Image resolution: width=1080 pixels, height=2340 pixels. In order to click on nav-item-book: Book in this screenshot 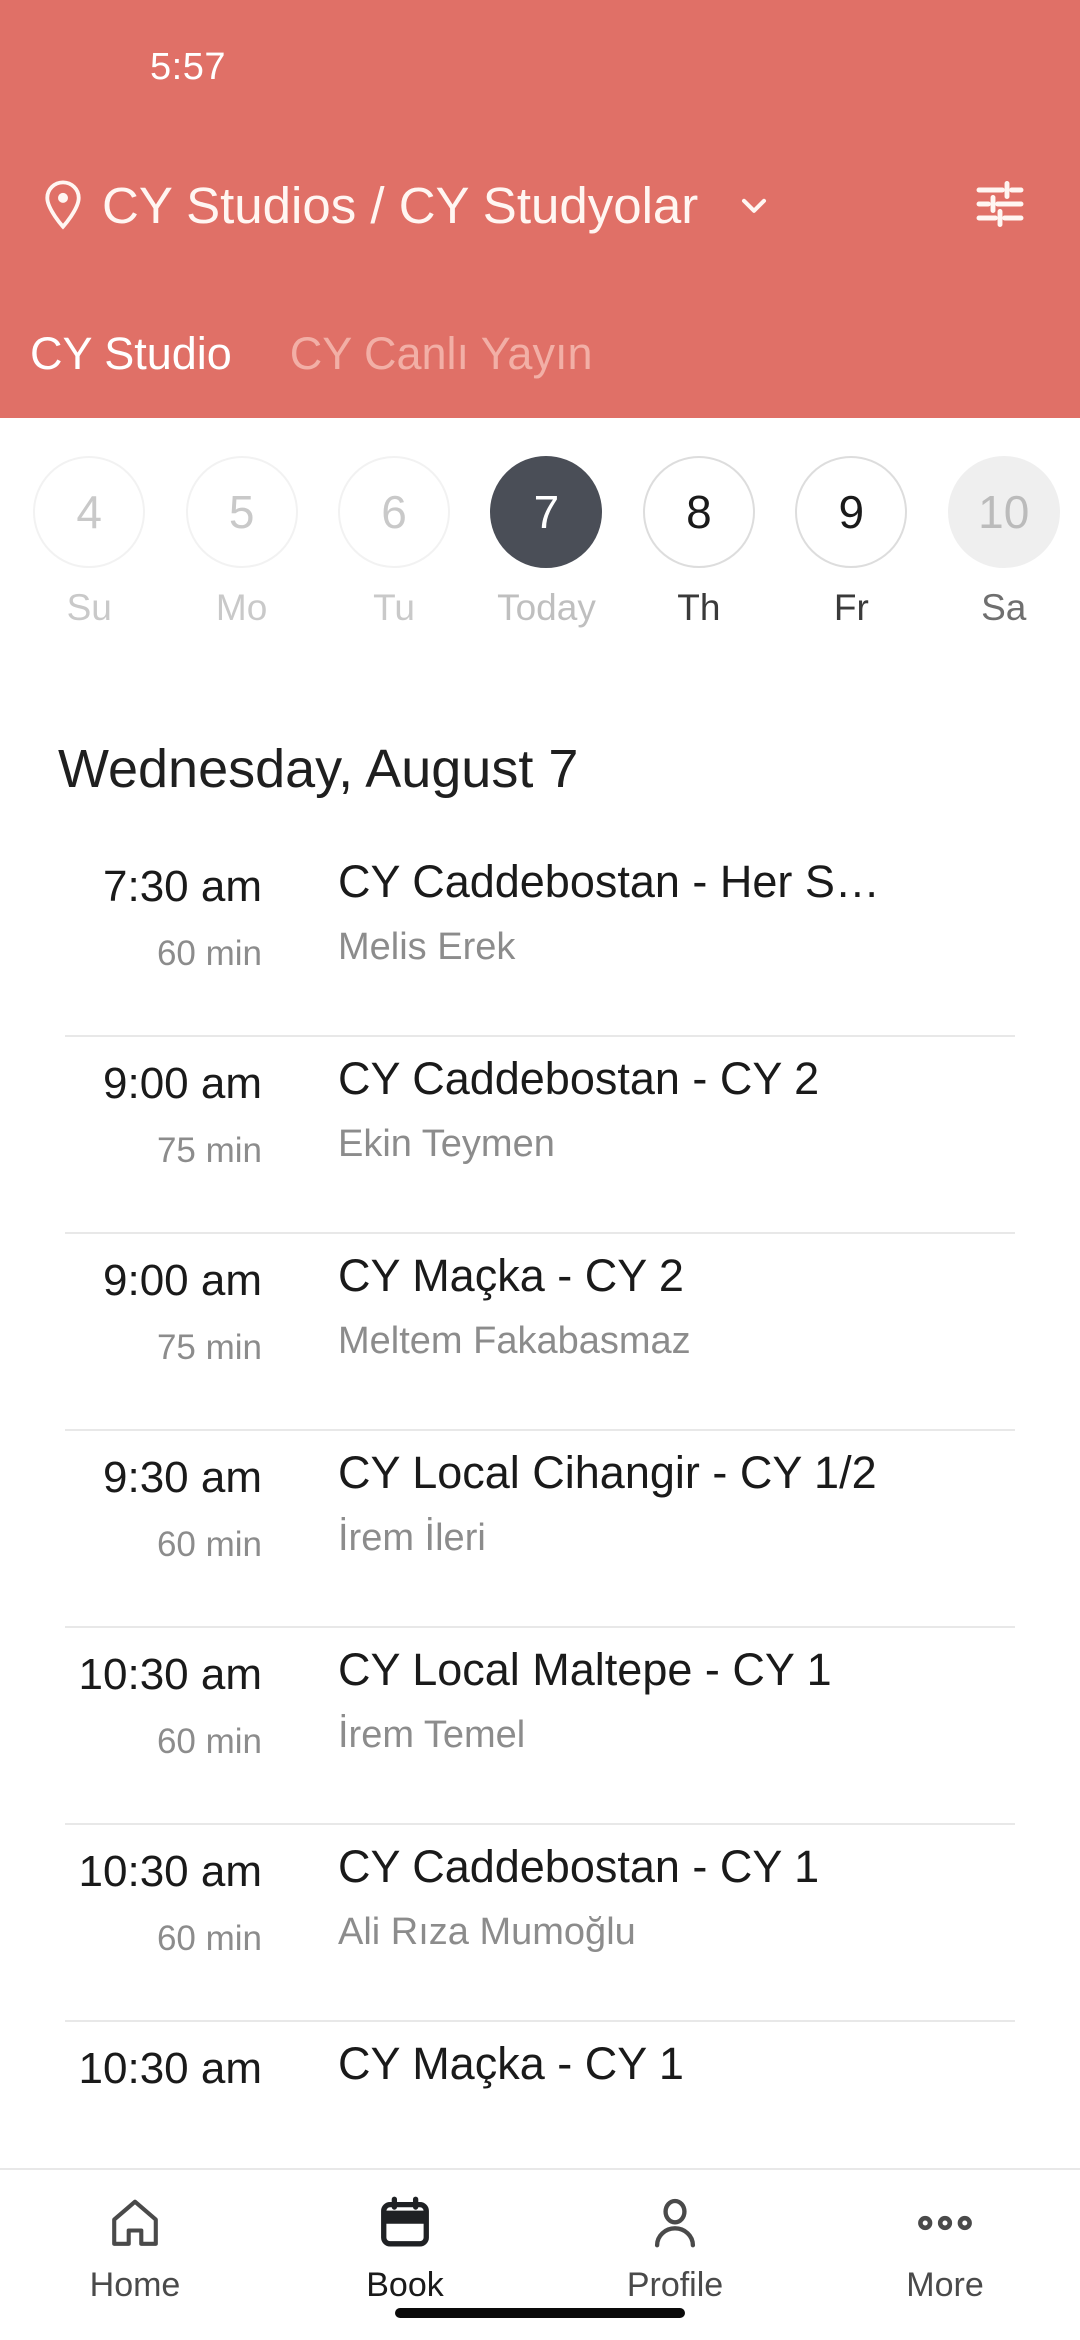, I will do `click(405, 2248)`.